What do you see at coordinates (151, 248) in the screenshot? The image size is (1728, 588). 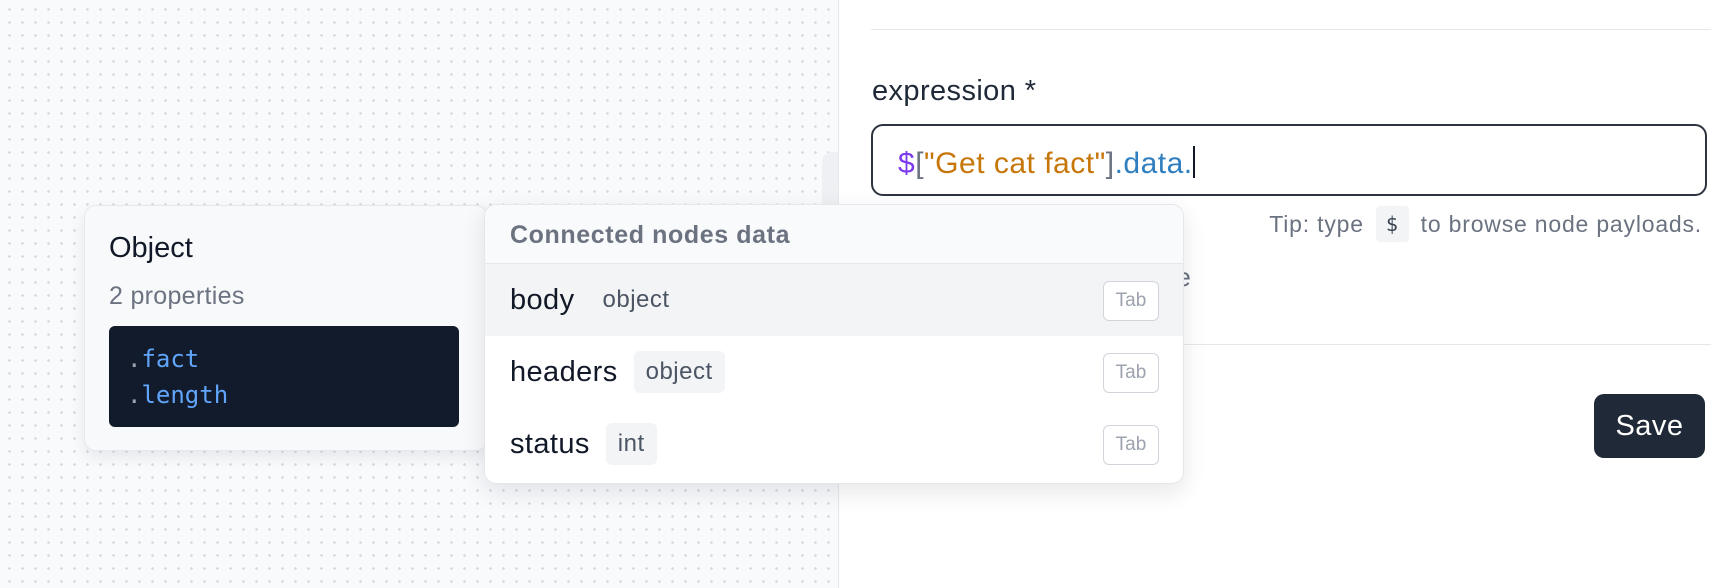 I see `object-title: Object` at bounding box center [151, 248].